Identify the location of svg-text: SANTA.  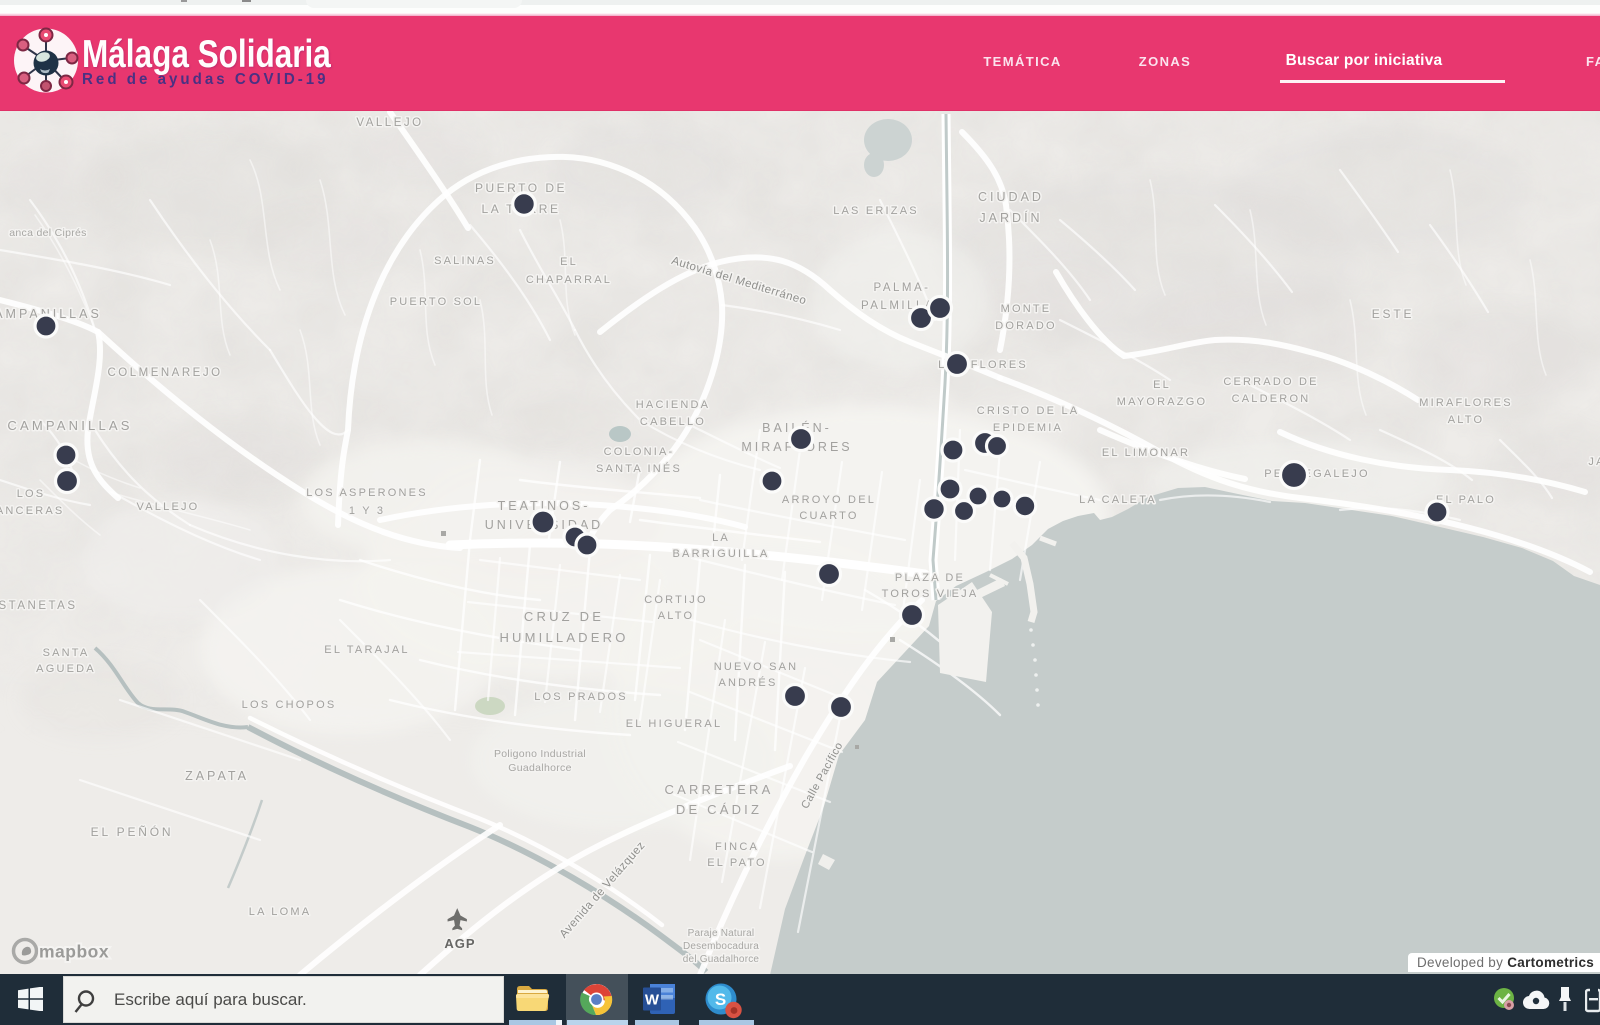
(66, 653).